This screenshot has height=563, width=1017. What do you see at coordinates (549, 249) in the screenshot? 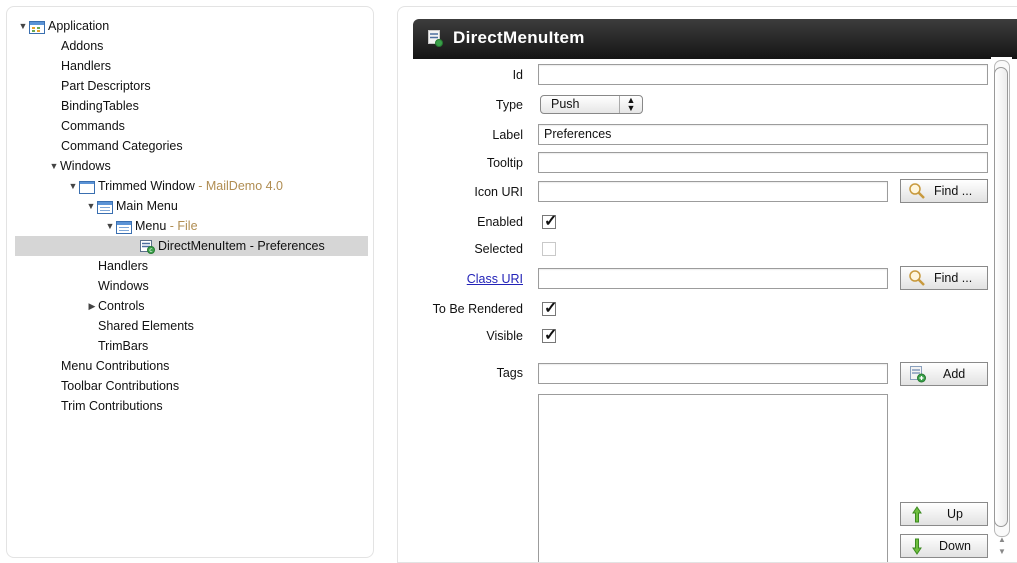
I see `selected-checkbox` at bounding box center [549, 249].